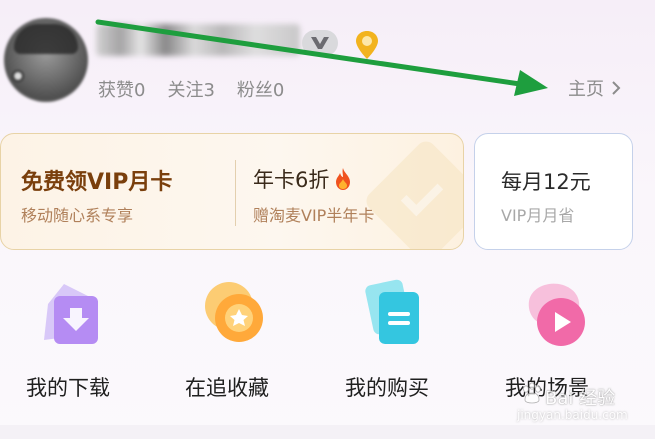 This screenshot has height=439, width=655. I want to click on entry-following-favorites: 在追收藏, so click(233, 340).